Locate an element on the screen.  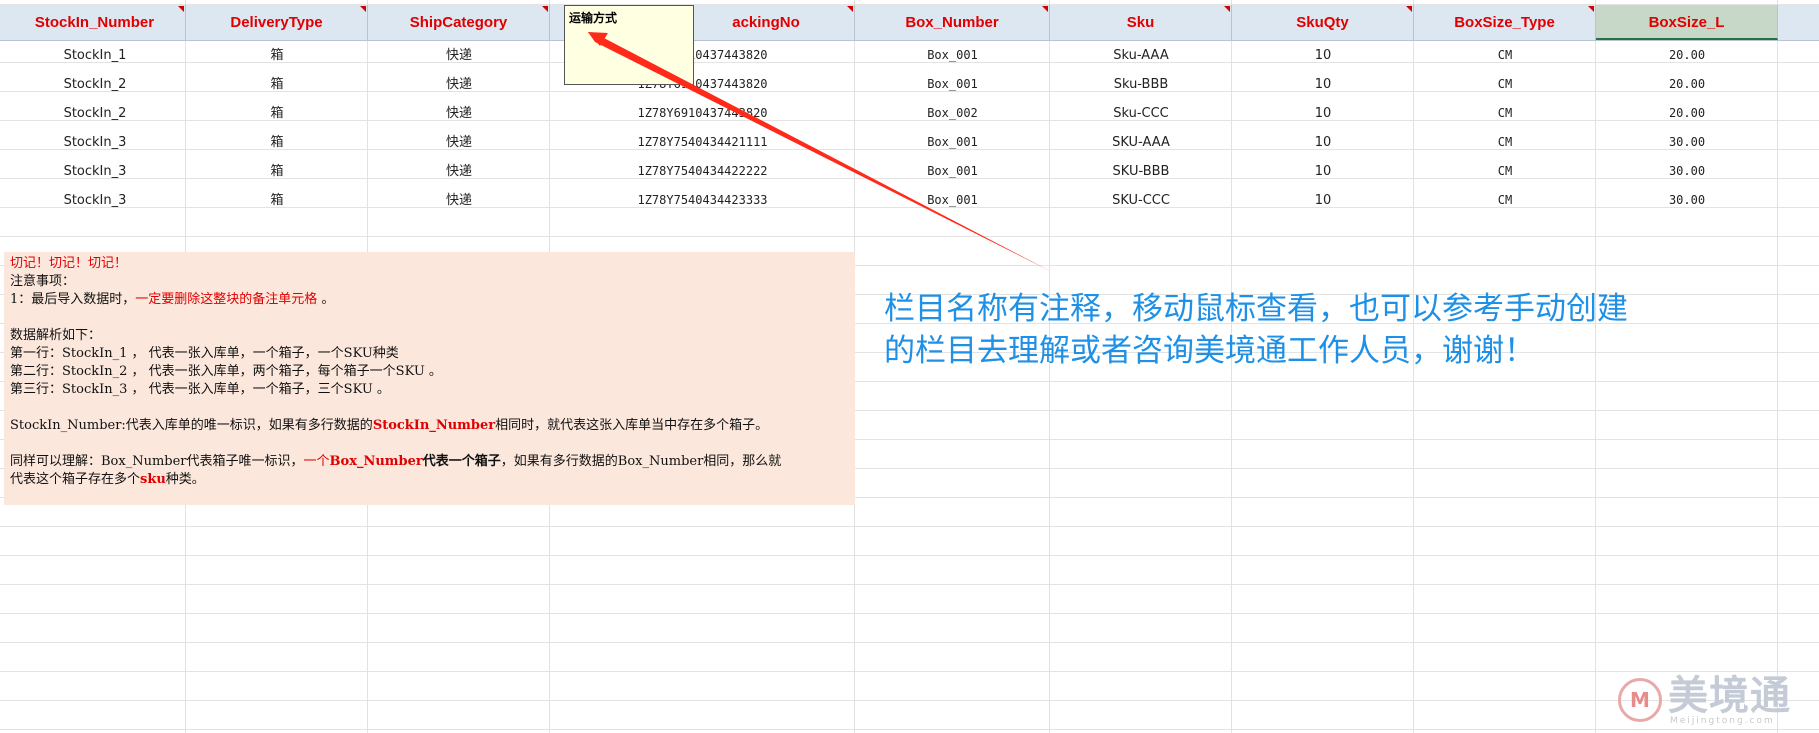
arrow-shaft is located at coordinates (821, 152).